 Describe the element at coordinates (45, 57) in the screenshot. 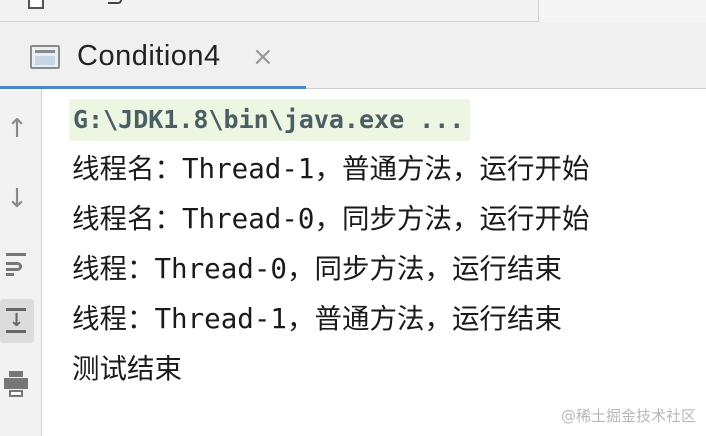

I see `console-window-icon` at that location.